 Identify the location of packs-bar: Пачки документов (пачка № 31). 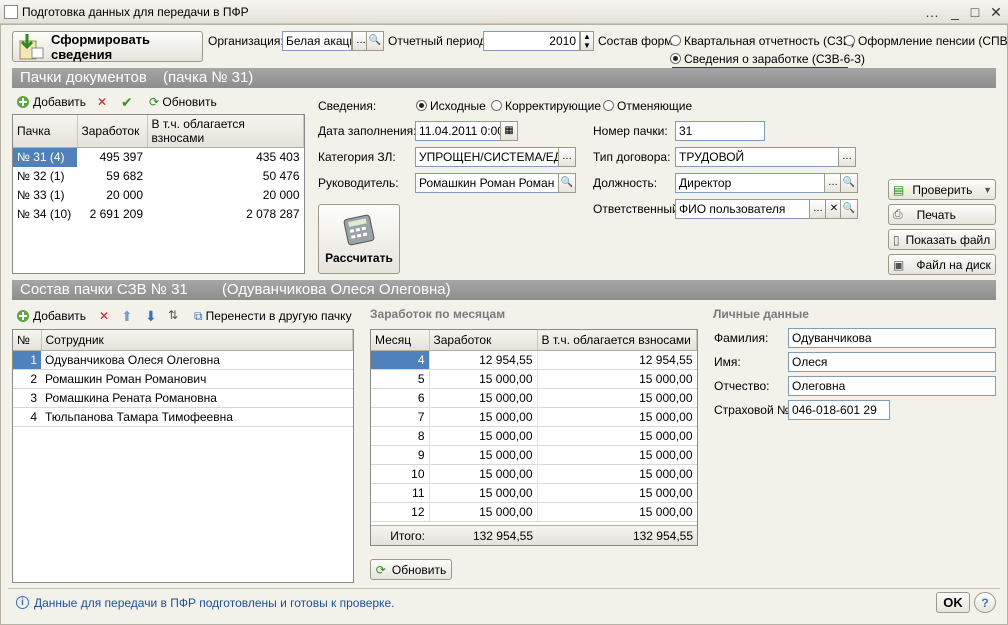
(504, 78).